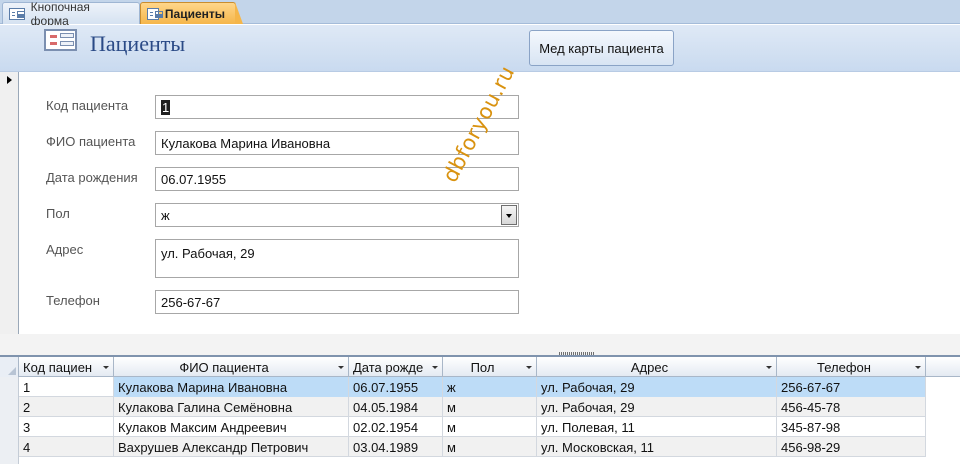 The height and width of the screenshot is (464, 960). I want to click on record-selector, so click(9, 203).